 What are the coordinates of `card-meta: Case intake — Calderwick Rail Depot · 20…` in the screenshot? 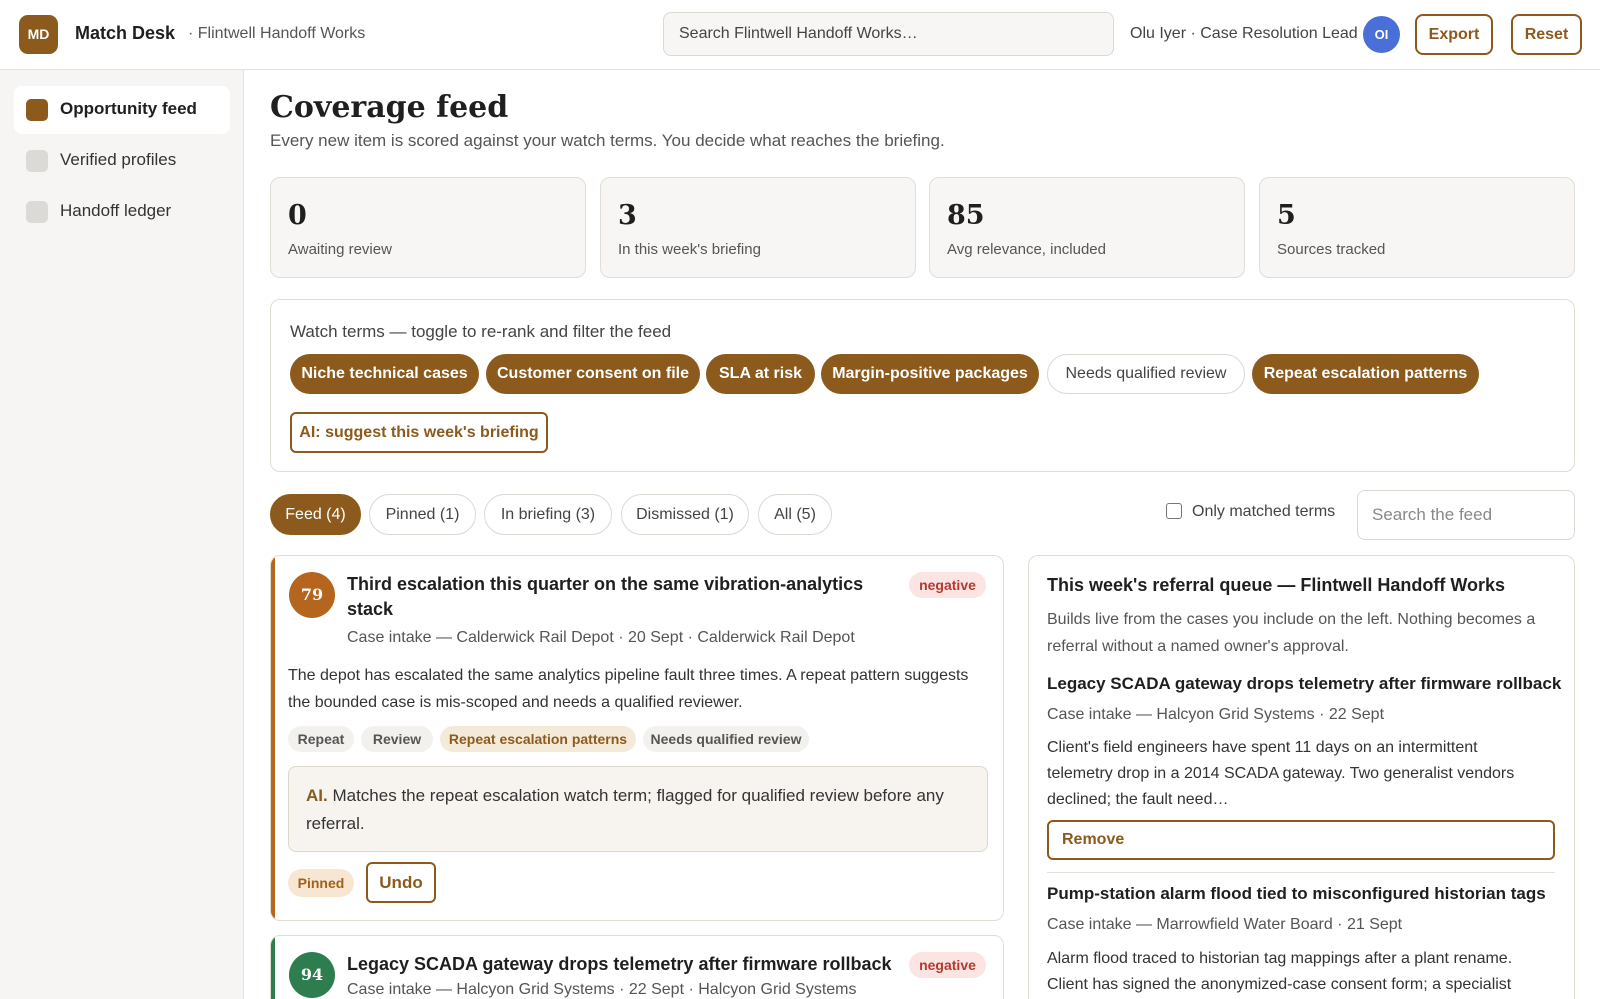 It's located at (601, 637).